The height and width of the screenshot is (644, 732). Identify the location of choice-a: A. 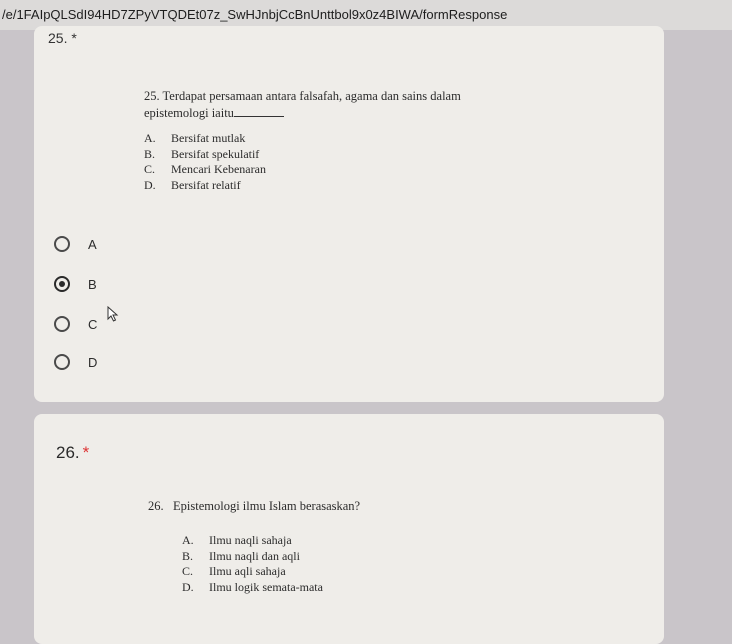
(75, 244).